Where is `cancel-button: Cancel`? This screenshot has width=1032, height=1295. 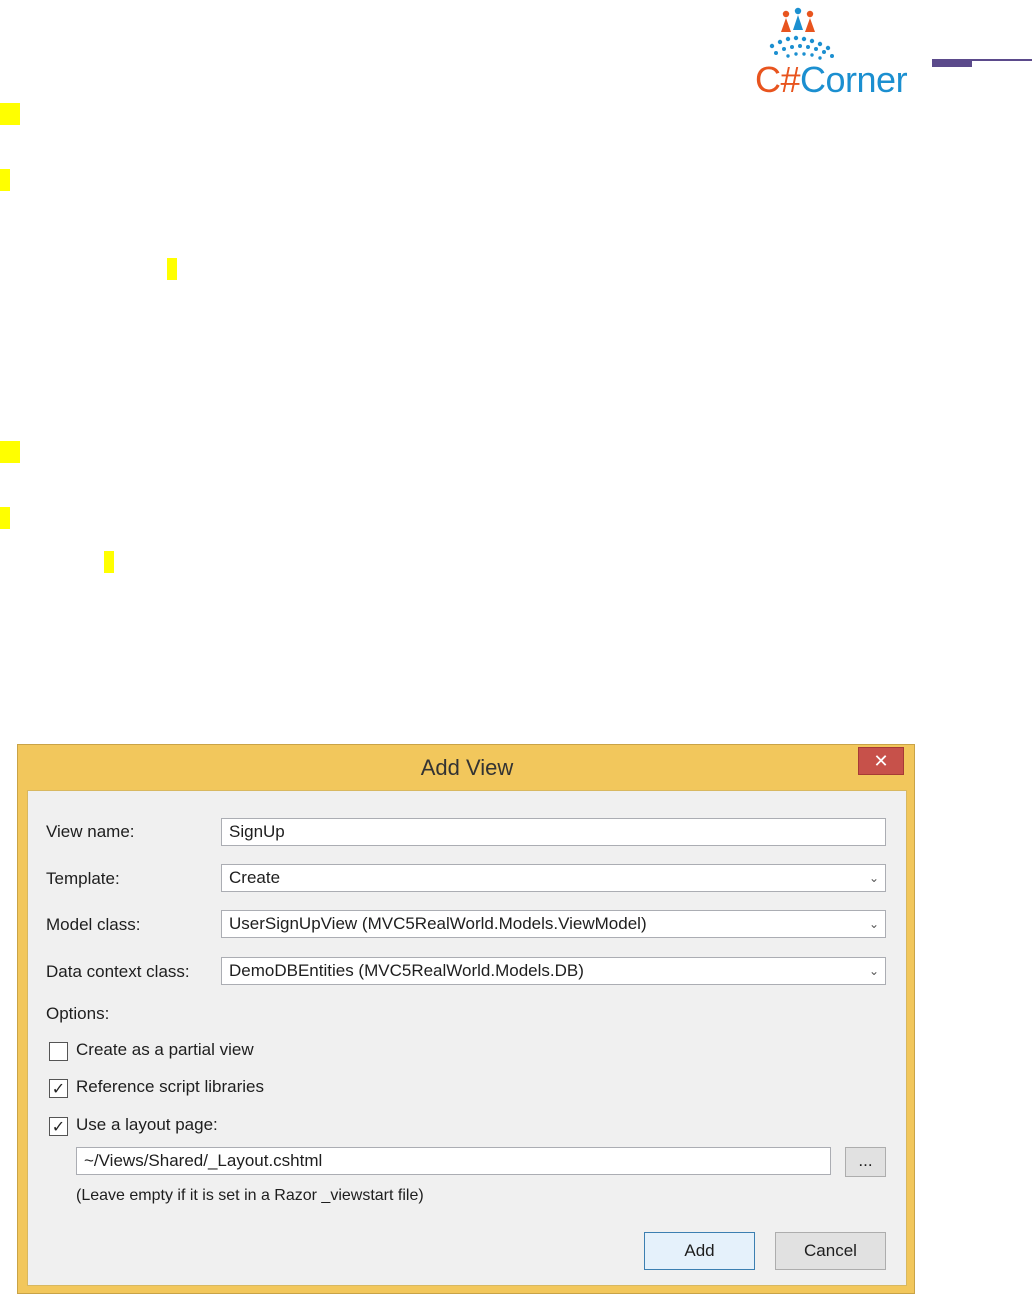 cancel-button: Cancel is located at coordinates (830, 1251).